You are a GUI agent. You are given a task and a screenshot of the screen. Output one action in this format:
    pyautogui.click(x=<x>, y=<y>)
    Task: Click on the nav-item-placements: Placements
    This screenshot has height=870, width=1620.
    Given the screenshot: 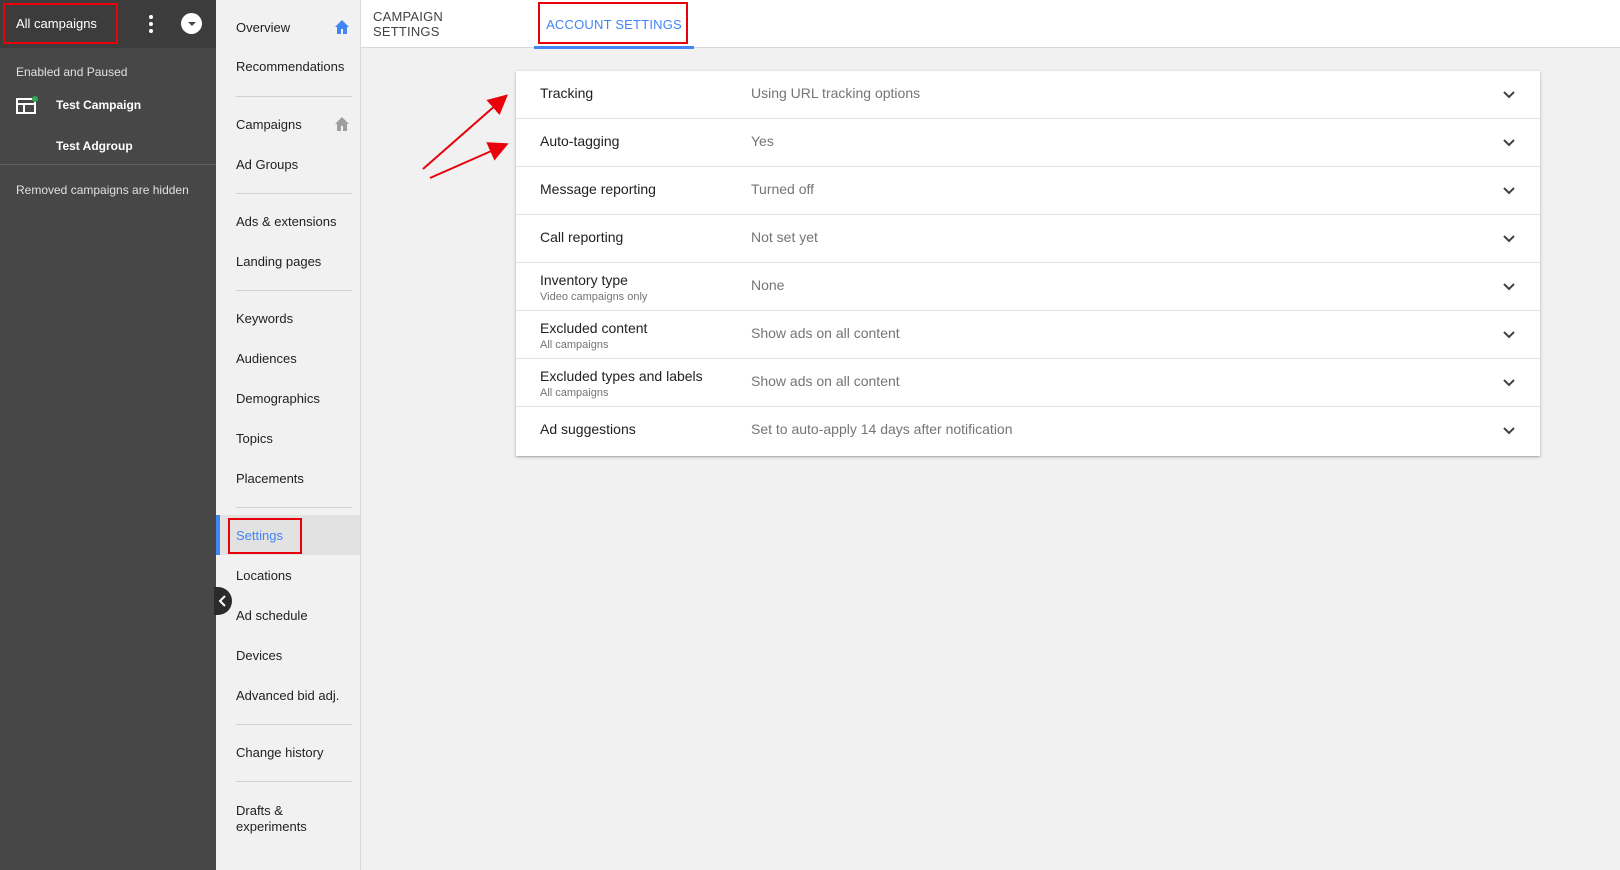 What is the action you would take?
    pyautogui.click(x=288, y=478)
    